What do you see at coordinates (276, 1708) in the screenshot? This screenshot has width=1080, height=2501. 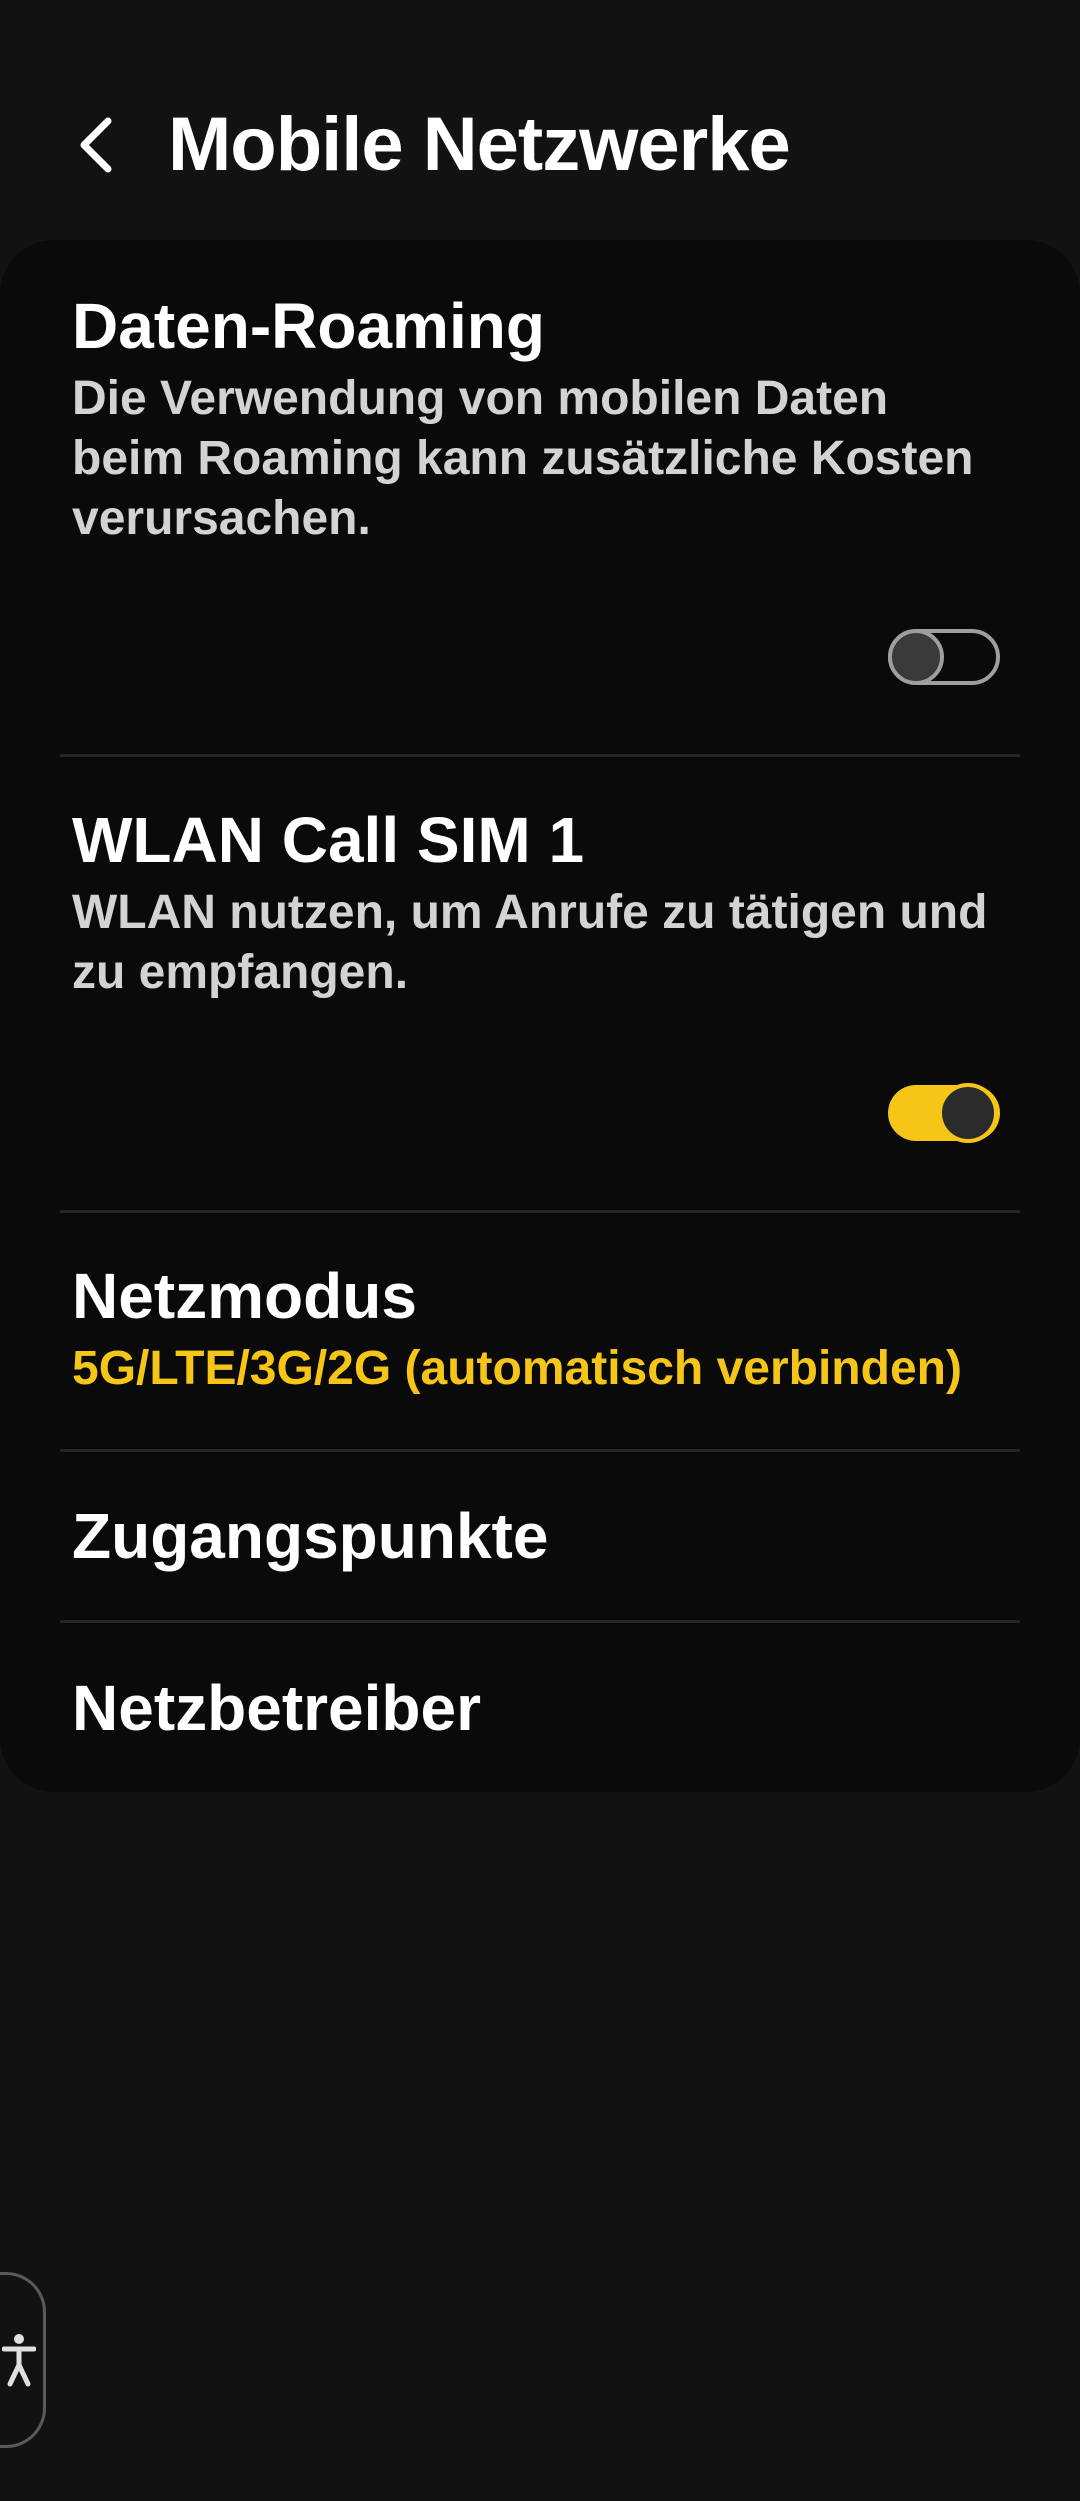 I see `setting-title: Netzbetreiber` at bounding box center [276, 1708].